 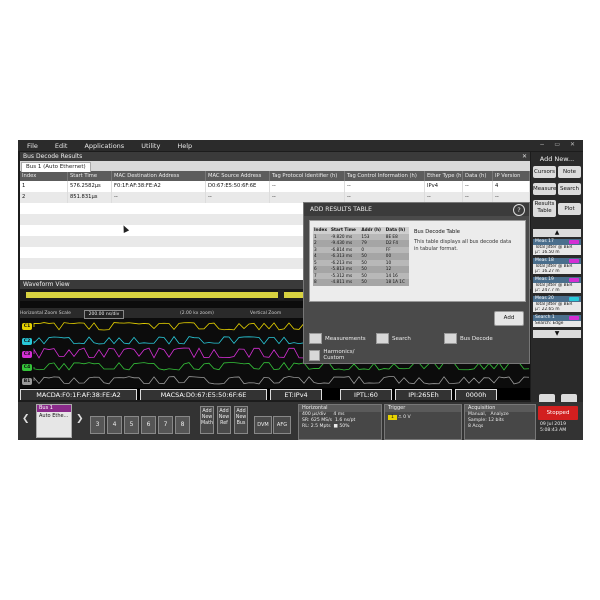 What do you see at coordinates (392, 417) in the screenshot?
I see `trigger-source: 1` at bounding box center [392, 417].